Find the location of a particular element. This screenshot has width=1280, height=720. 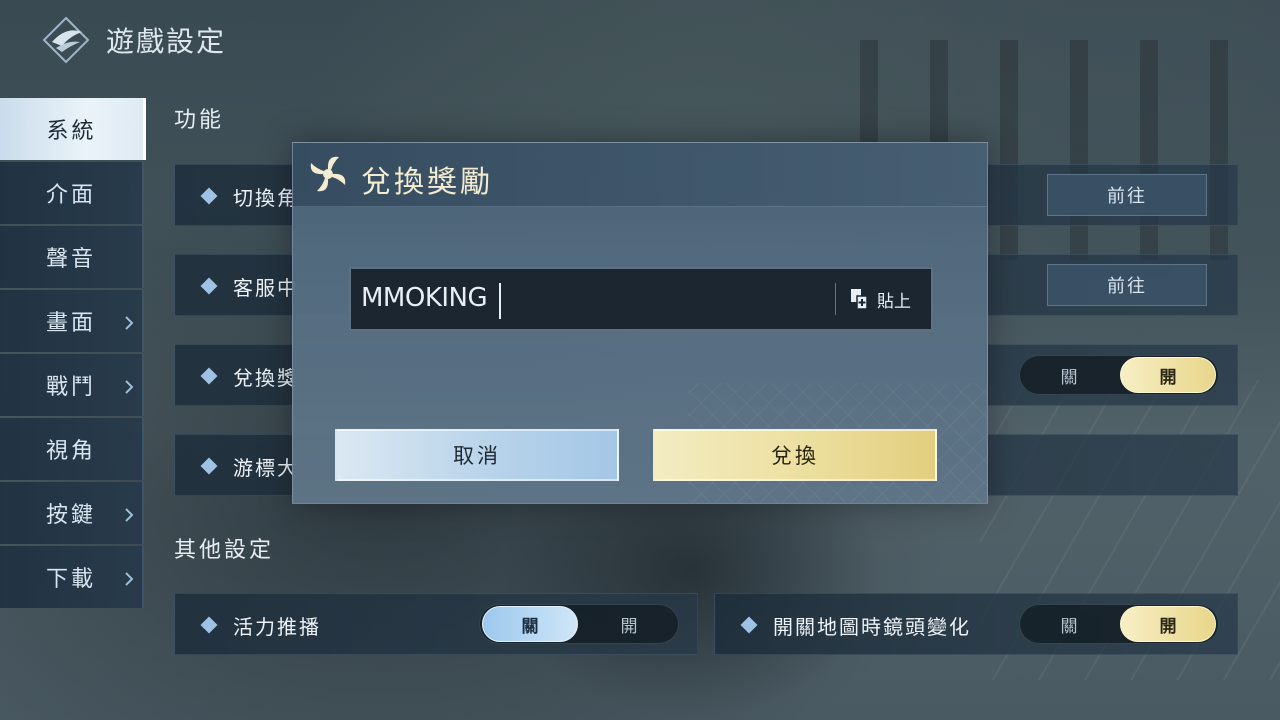

sidebar-item-download: 下載 is located at coordinates (72, 577).